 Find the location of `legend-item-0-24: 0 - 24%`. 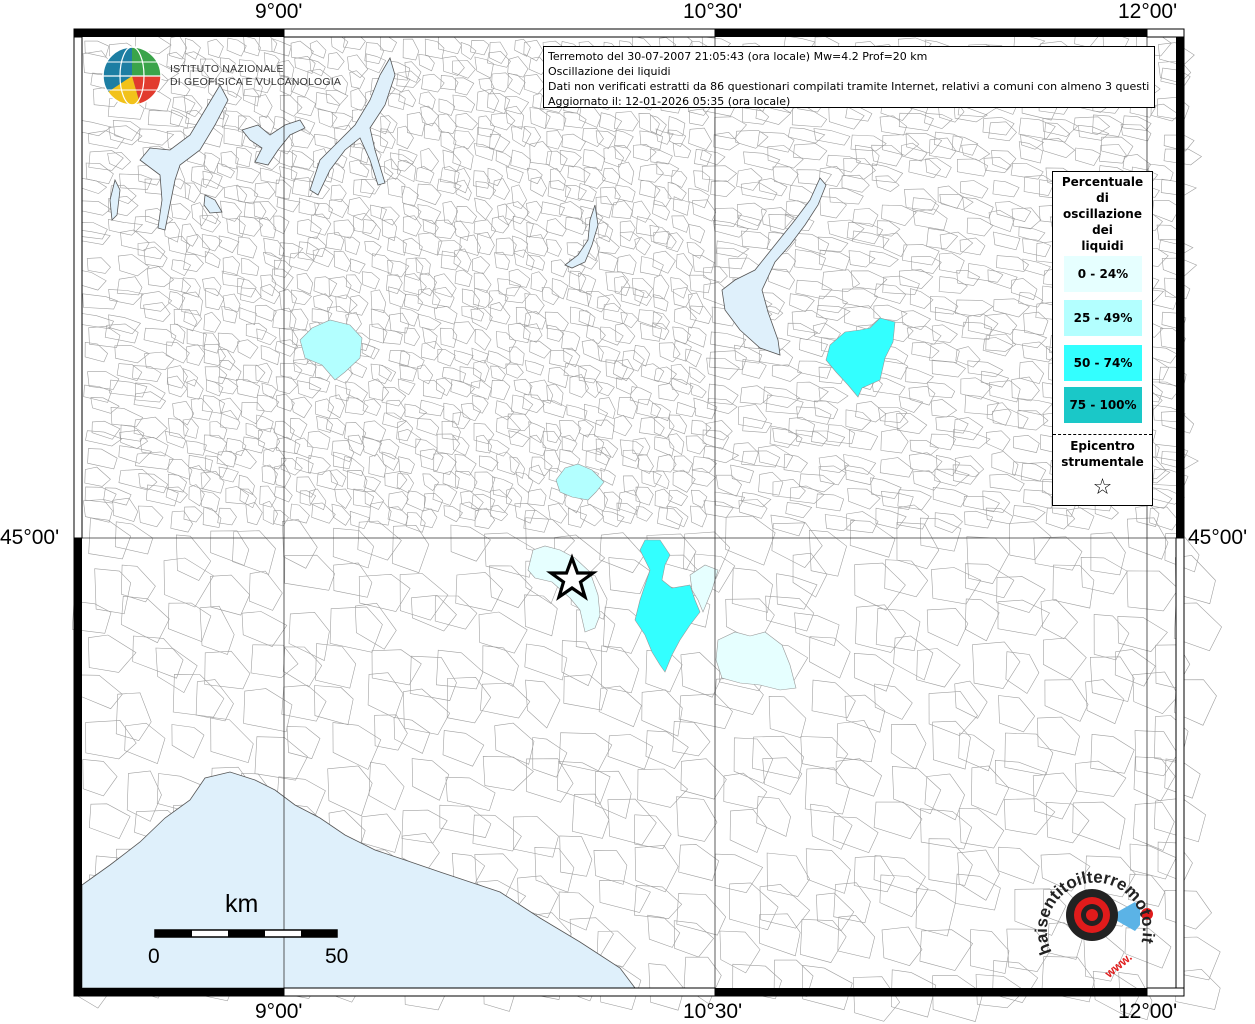

legend-item-0-24: 0 - 24% is located at coordinates (1103, 274).